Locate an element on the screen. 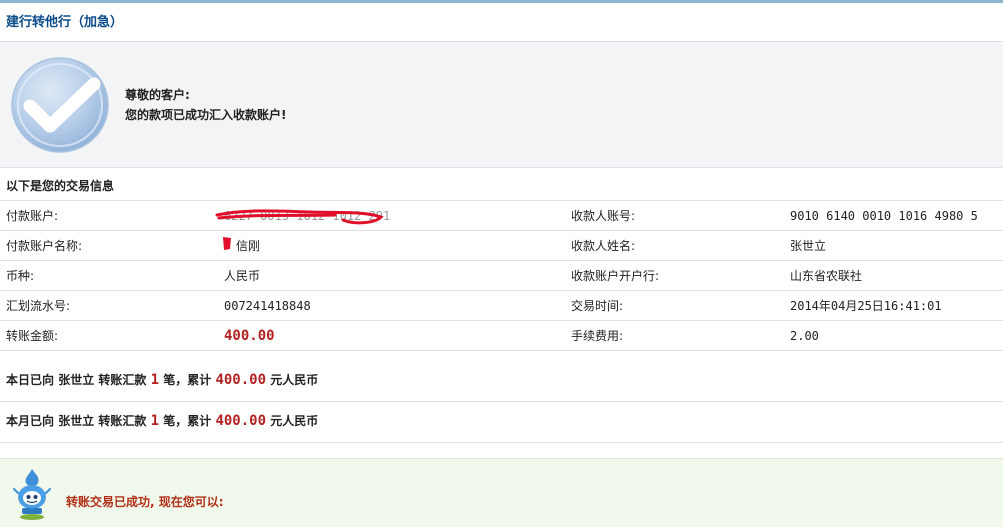 This screenshot has width=1003, height=527. next-steps-text: 转账交易已成功, 现在您可以: is located at coordinates (145, 502).